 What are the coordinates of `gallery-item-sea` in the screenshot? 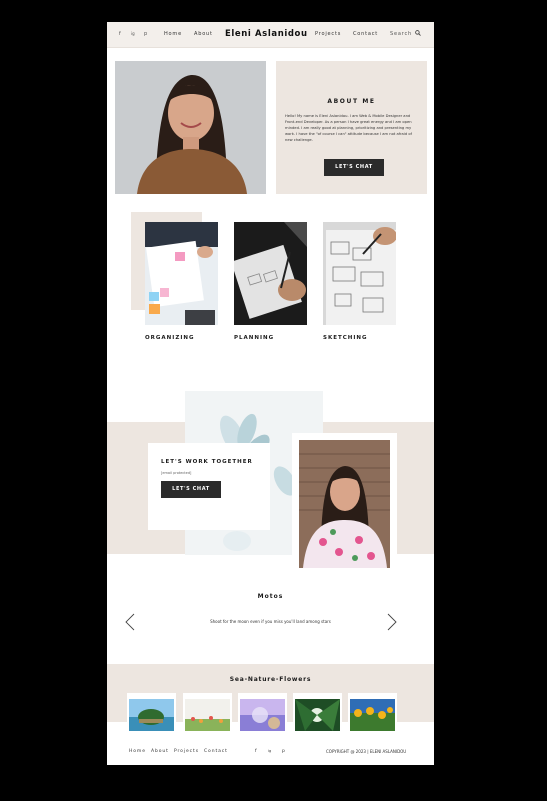 It's located at (151, 713).